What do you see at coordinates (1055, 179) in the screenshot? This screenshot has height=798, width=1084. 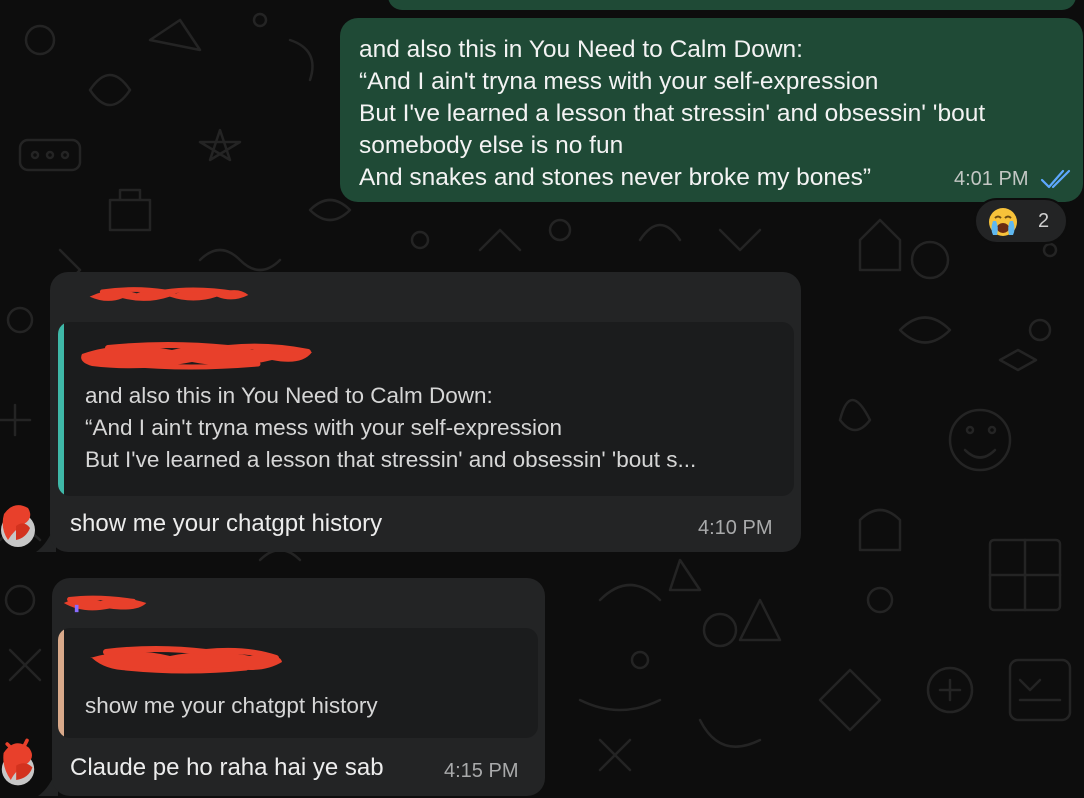 I see `double-check-icon` at bounding box center [1055, 179].